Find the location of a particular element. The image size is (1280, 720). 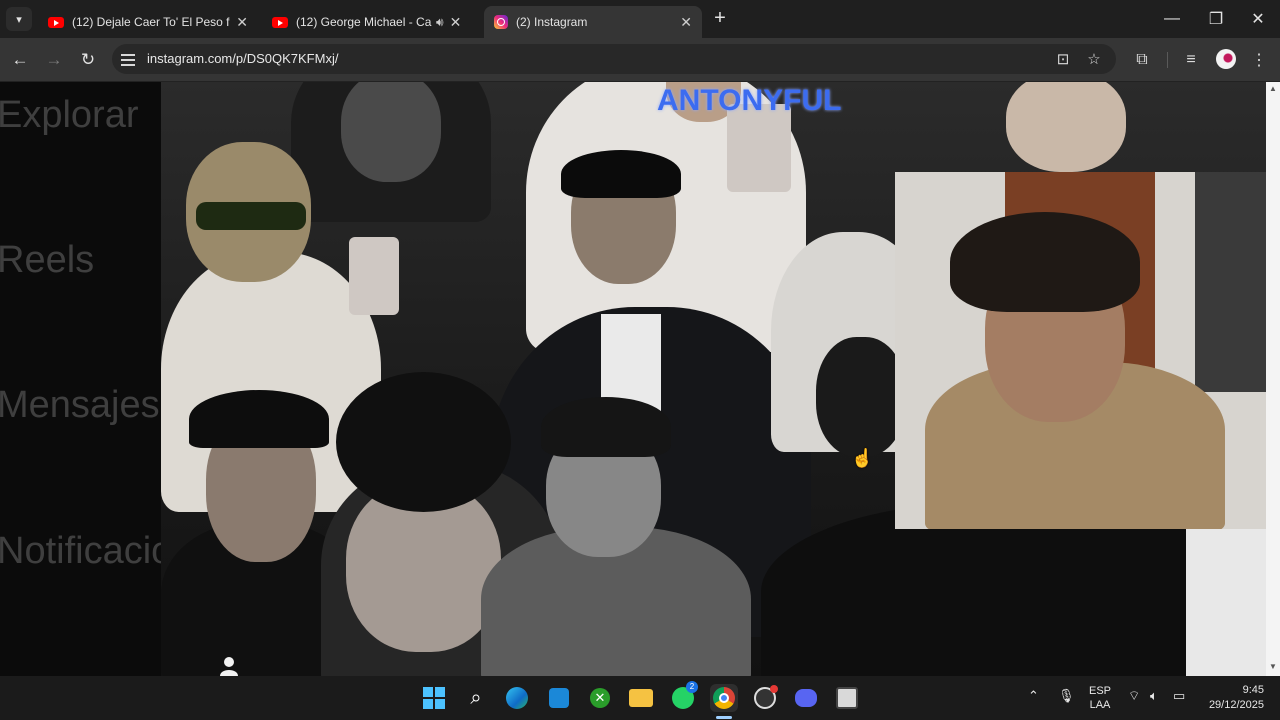

file-explorer-icon is located at coordinates (641, 698).